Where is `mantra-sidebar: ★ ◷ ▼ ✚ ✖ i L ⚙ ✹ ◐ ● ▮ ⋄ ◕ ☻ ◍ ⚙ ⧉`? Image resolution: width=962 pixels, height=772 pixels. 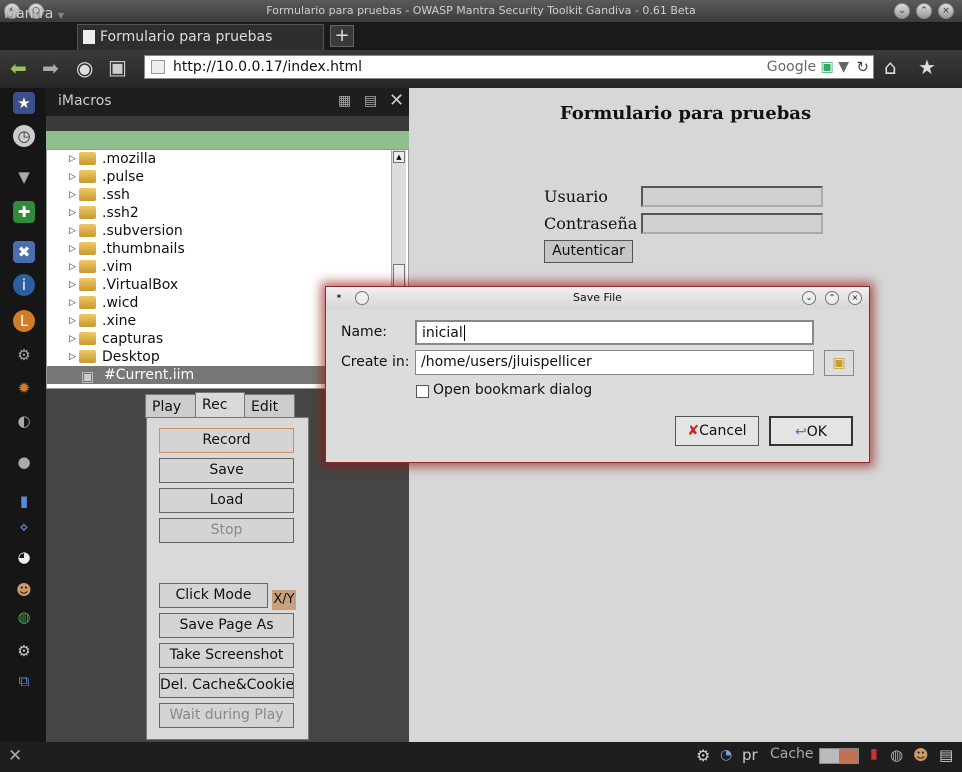
mantra-sidebar: ★ ◷ ▼ ✚ ✖ i L ⚙ ✹ ◐ ● ▮ ⋄ ◕ ☻ ◍ ⚙ ⧉ is located at coordinates (23, 415).